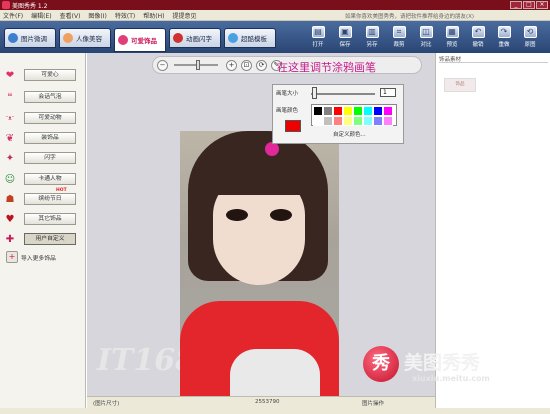  I want to click on undo-button: ↶ 撤销, so click(478, 37).